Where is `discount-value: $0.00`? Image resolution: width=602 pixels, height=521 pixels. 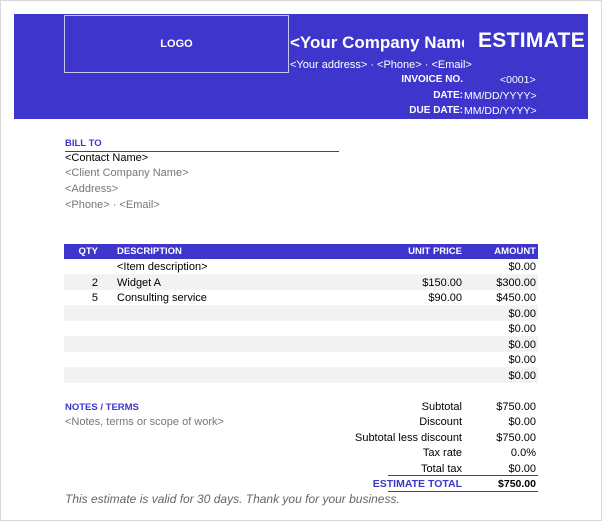 discount-value: $0.00 is located at coordinates (522, 422).